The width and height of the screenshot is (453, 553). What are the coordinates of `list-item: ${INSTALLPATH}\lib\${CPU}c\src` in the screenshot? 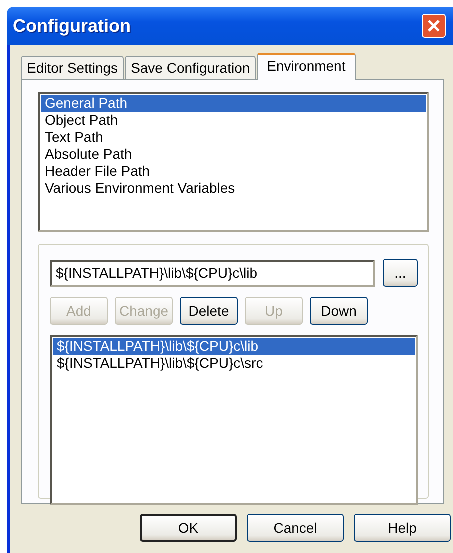 It's located at (234, 363).